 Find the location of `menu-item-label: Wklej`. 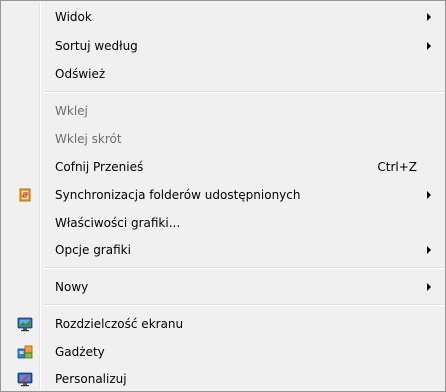

menu-item-label: Wklej is located at coordinates (71, 111).